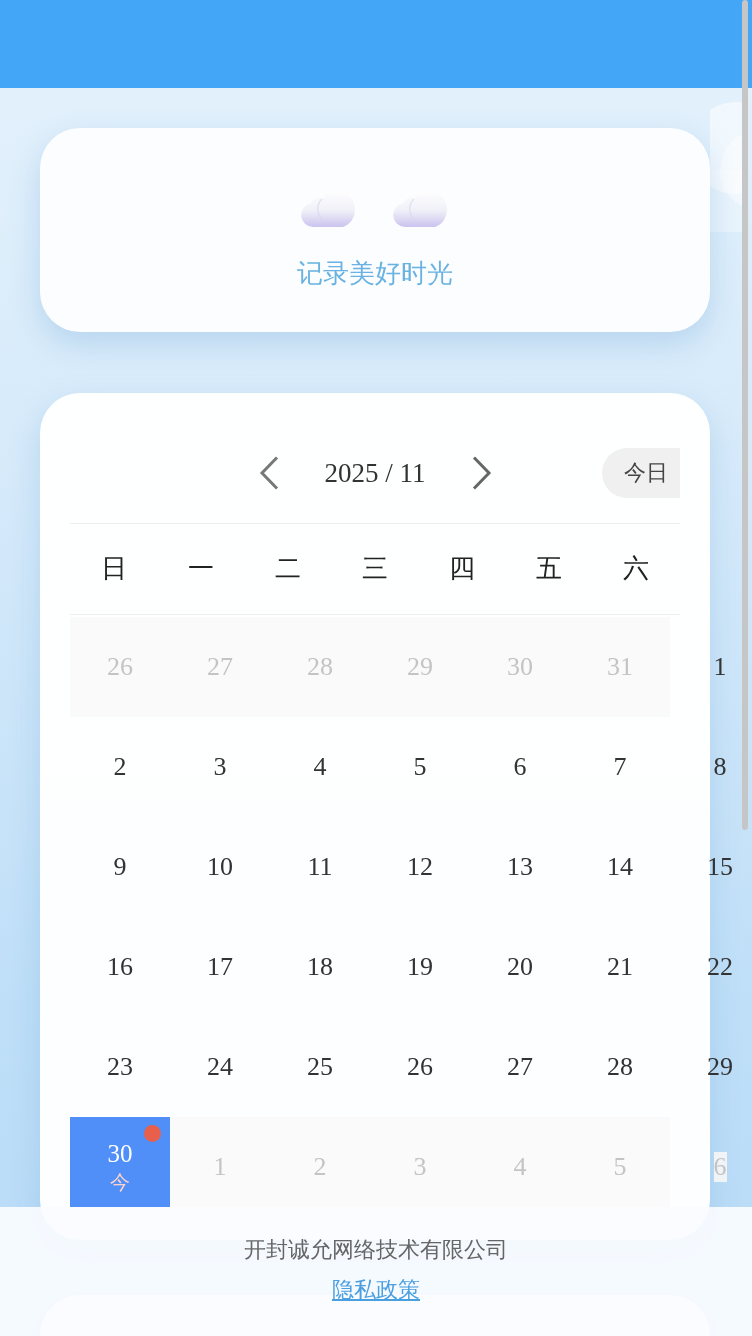 The height and width of the screenshot is (1336, 752). Describe the element at coordinates (320, 1067) in the screenshot. I see `day-cell: 25` at that location.